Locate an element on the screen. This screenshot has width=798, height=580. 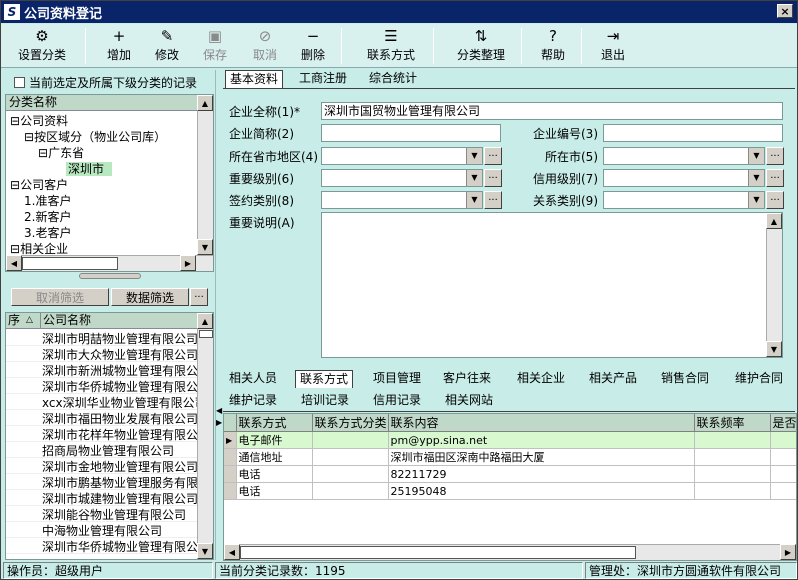
table-cell: 82211729 is located at coordinates (541, 474).